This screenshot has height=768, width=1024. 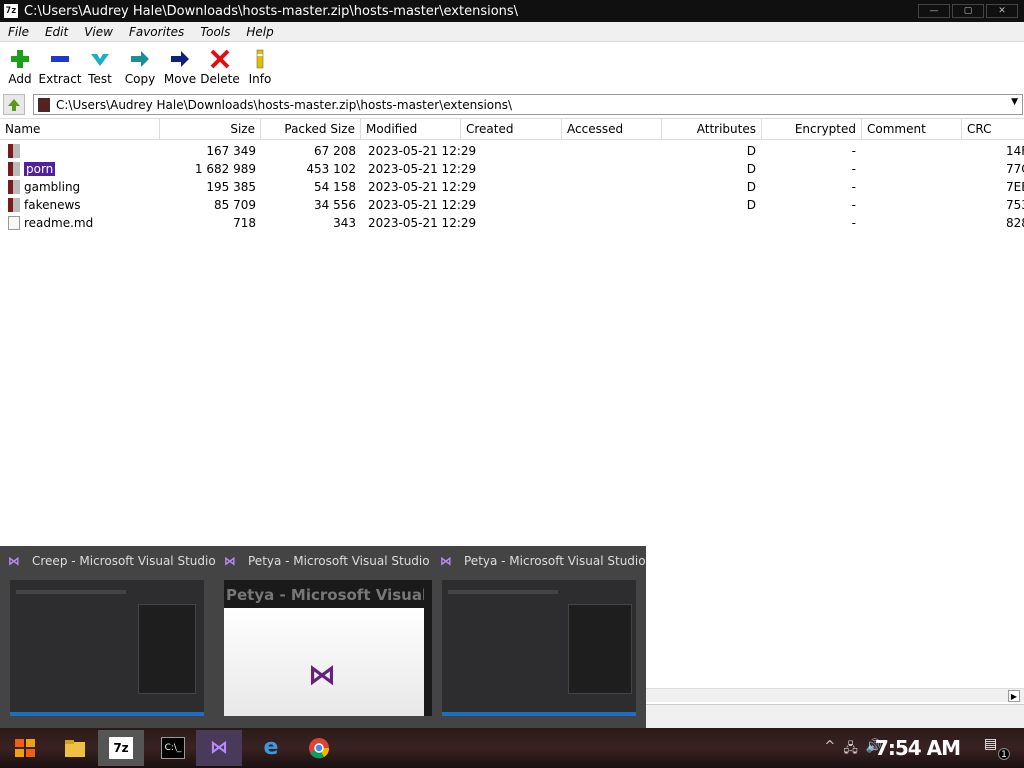 What do you see at coordinates (108, 637) in the screenshot?
I see `thumbnail-window: ⋈ Creep - Microsoft Visual Studio` at bounding box center [108, 637].